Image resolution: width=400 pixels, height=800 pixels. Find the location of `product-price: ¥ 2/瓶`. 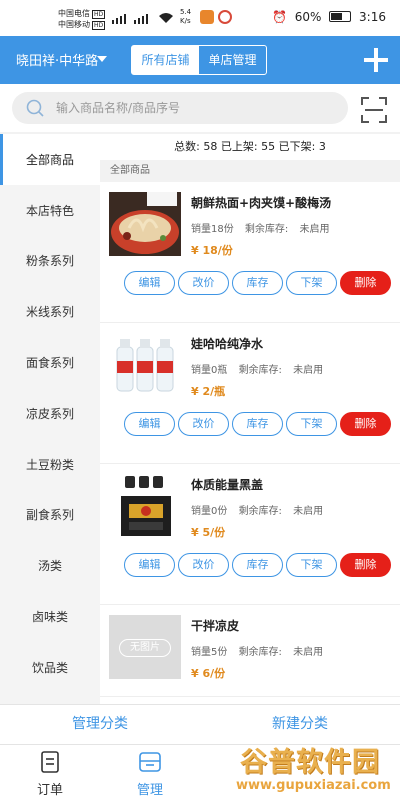

product-price: ¥ 2/瓶 is located at coordinates (208, 391).